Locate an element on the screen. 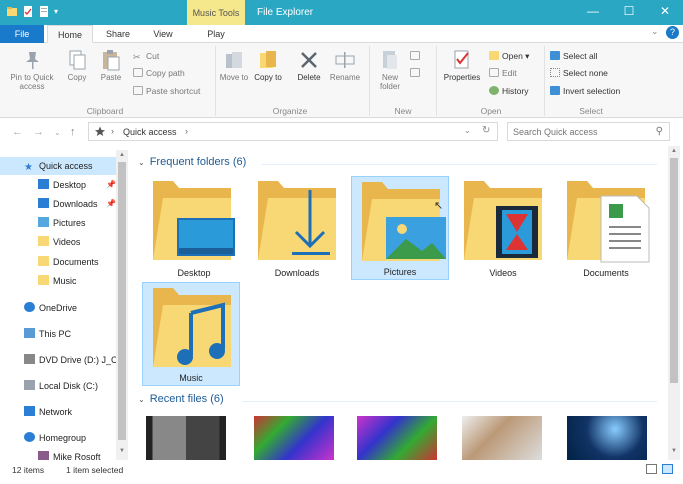 The image size is (683, 484). invert-selection-button: Invert selection is located at coordinates (585, 91).